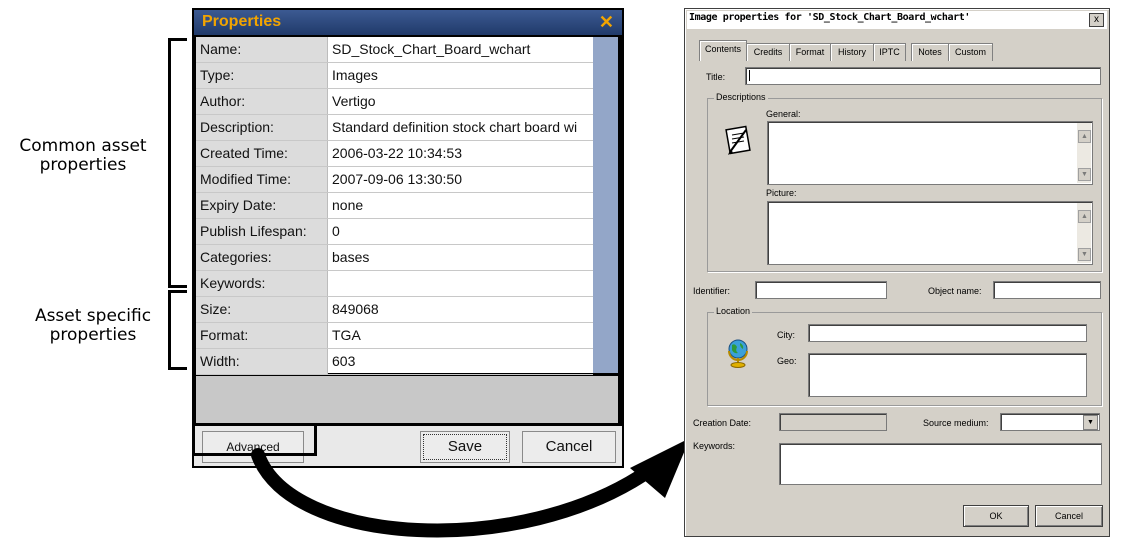 The height and width of the screenshot is (545, 1124). What do you see at coordinates (810, 52) in the screenshot?
I see `tab-format: Format` at bounding box center [810, 52].